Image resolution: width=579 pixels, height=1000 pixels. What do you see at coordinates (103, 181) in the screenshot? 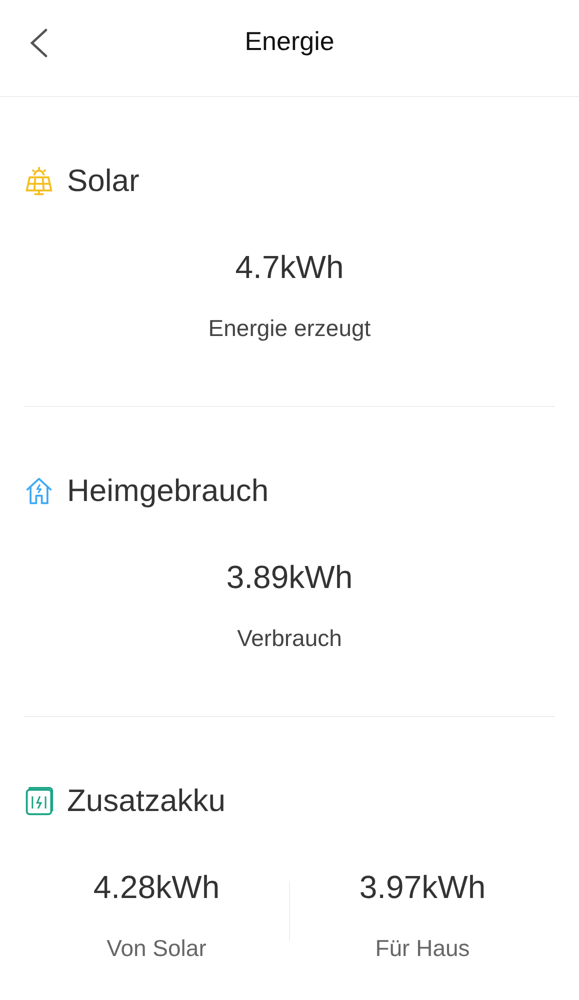
I see `section-title: Solar` at bounding box center [103, 181].